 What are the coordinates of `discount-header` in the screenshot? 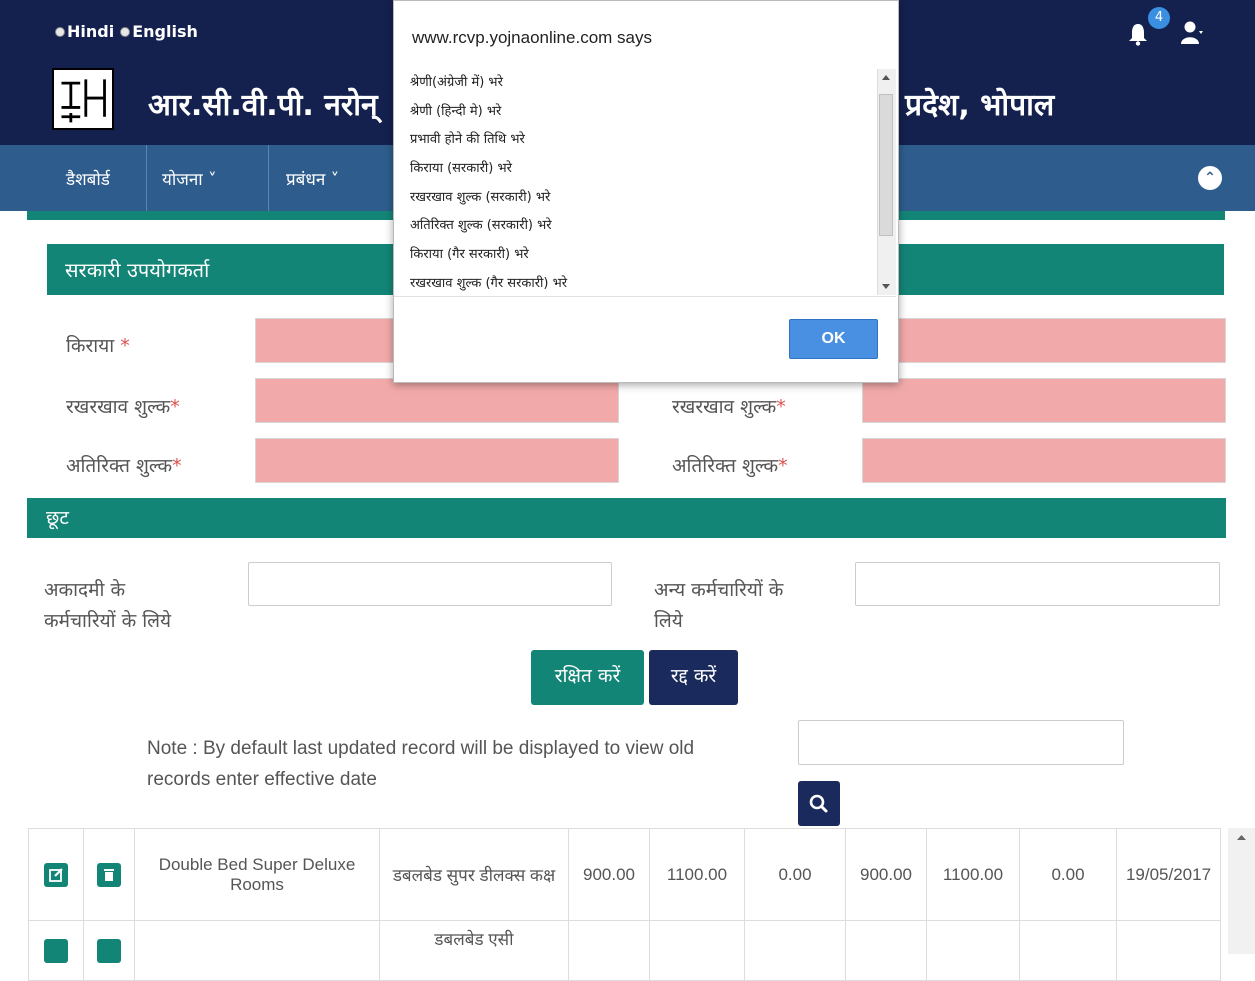 It's located at (626, 518).